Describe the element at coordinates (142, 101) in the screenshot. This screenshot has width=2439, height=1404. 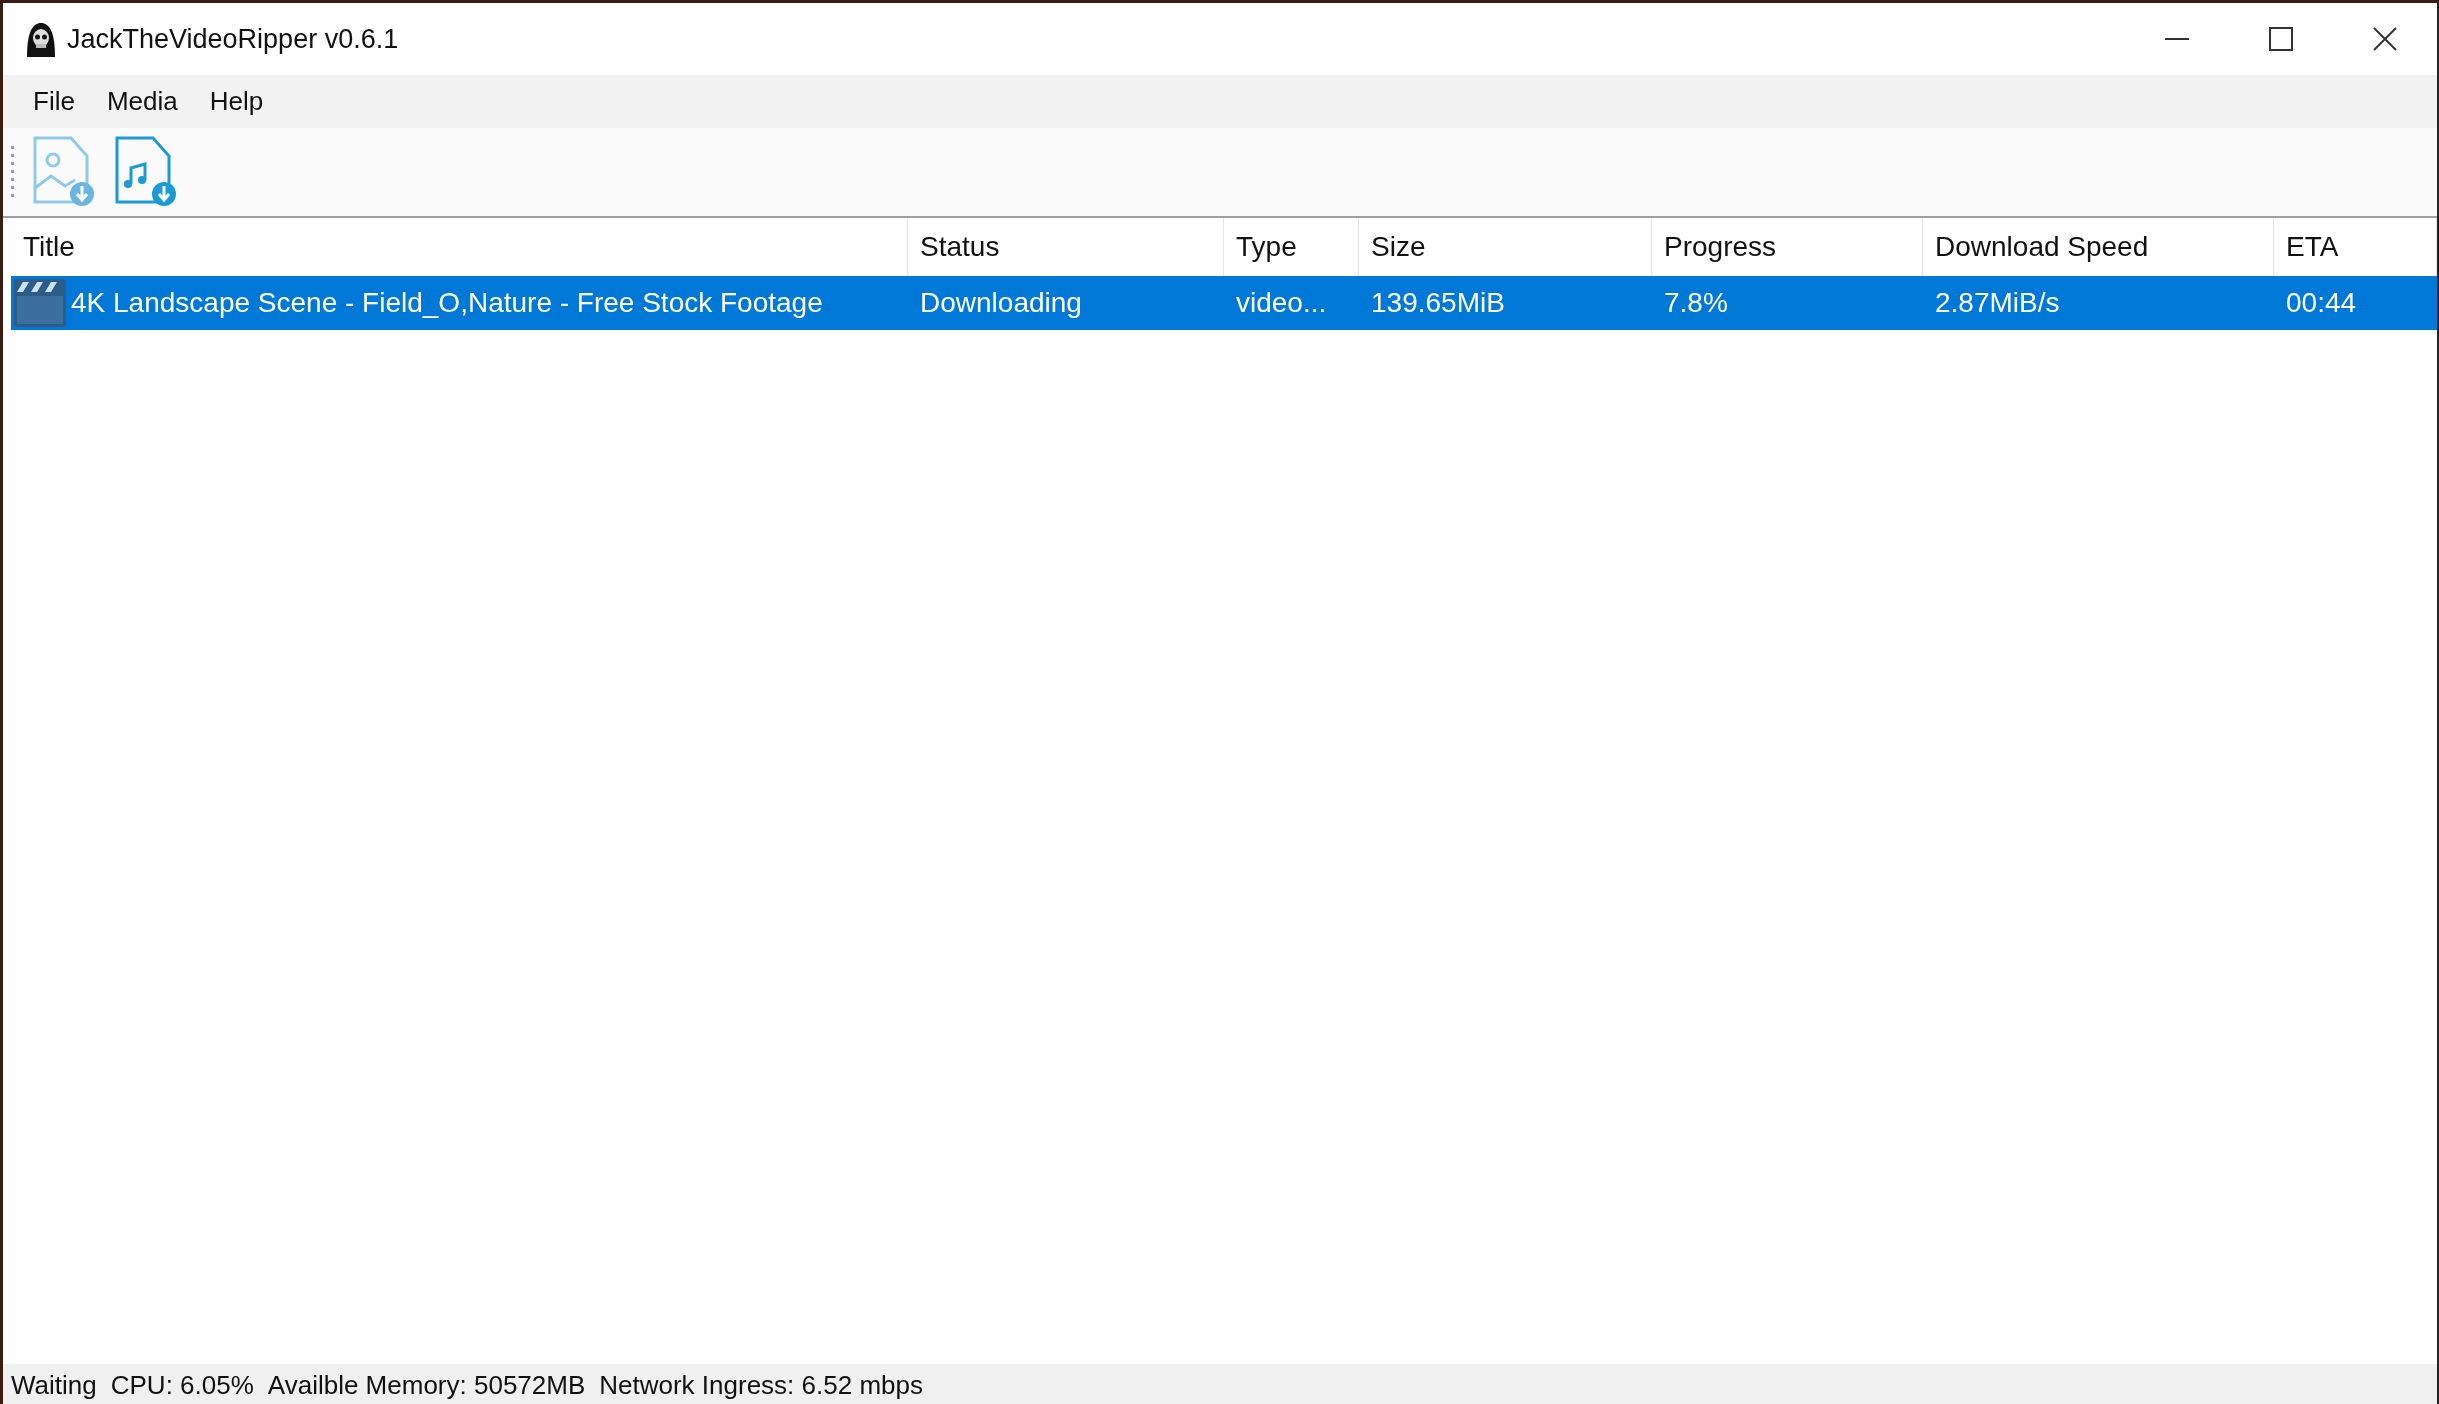
I see `menu-item: Media` at that location.